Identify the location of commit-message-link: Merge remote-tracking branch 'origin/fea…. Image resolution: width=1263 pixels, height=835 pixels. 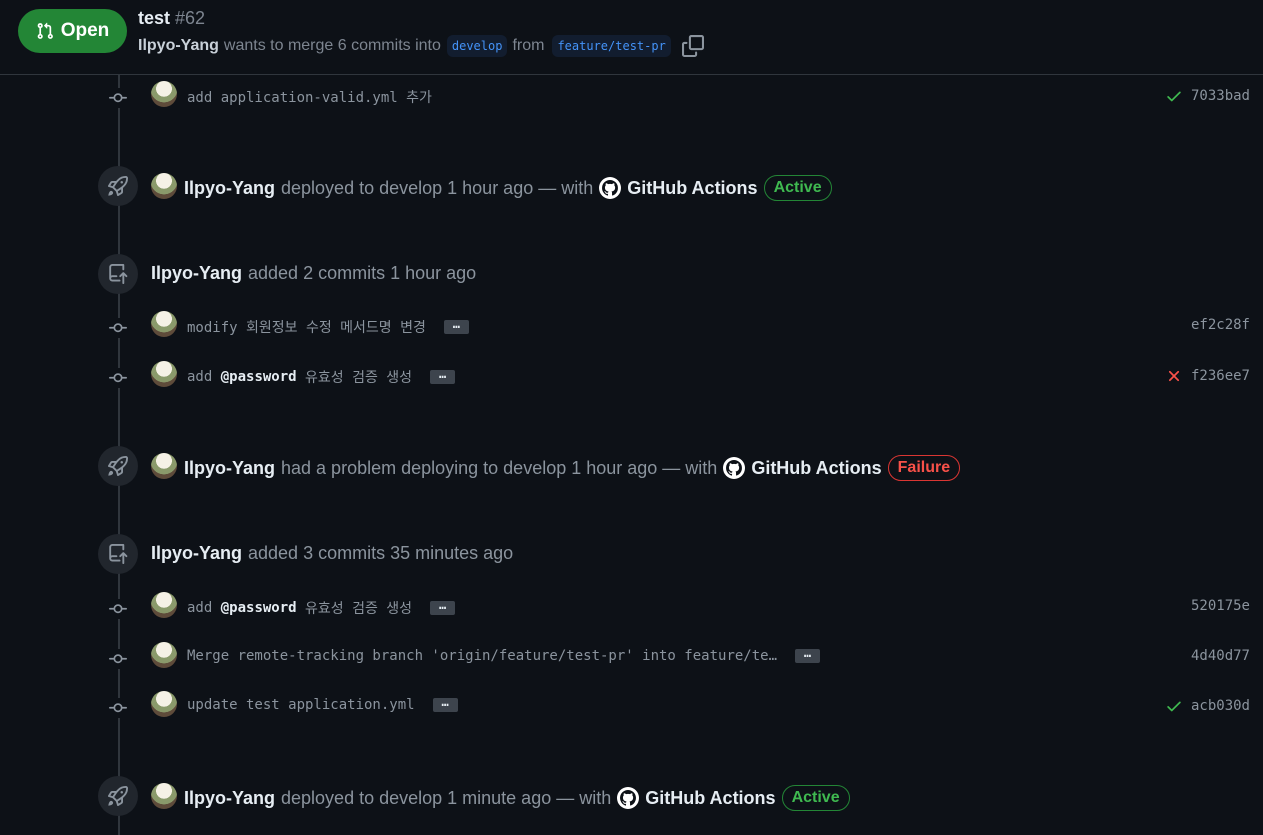
(482, 656).